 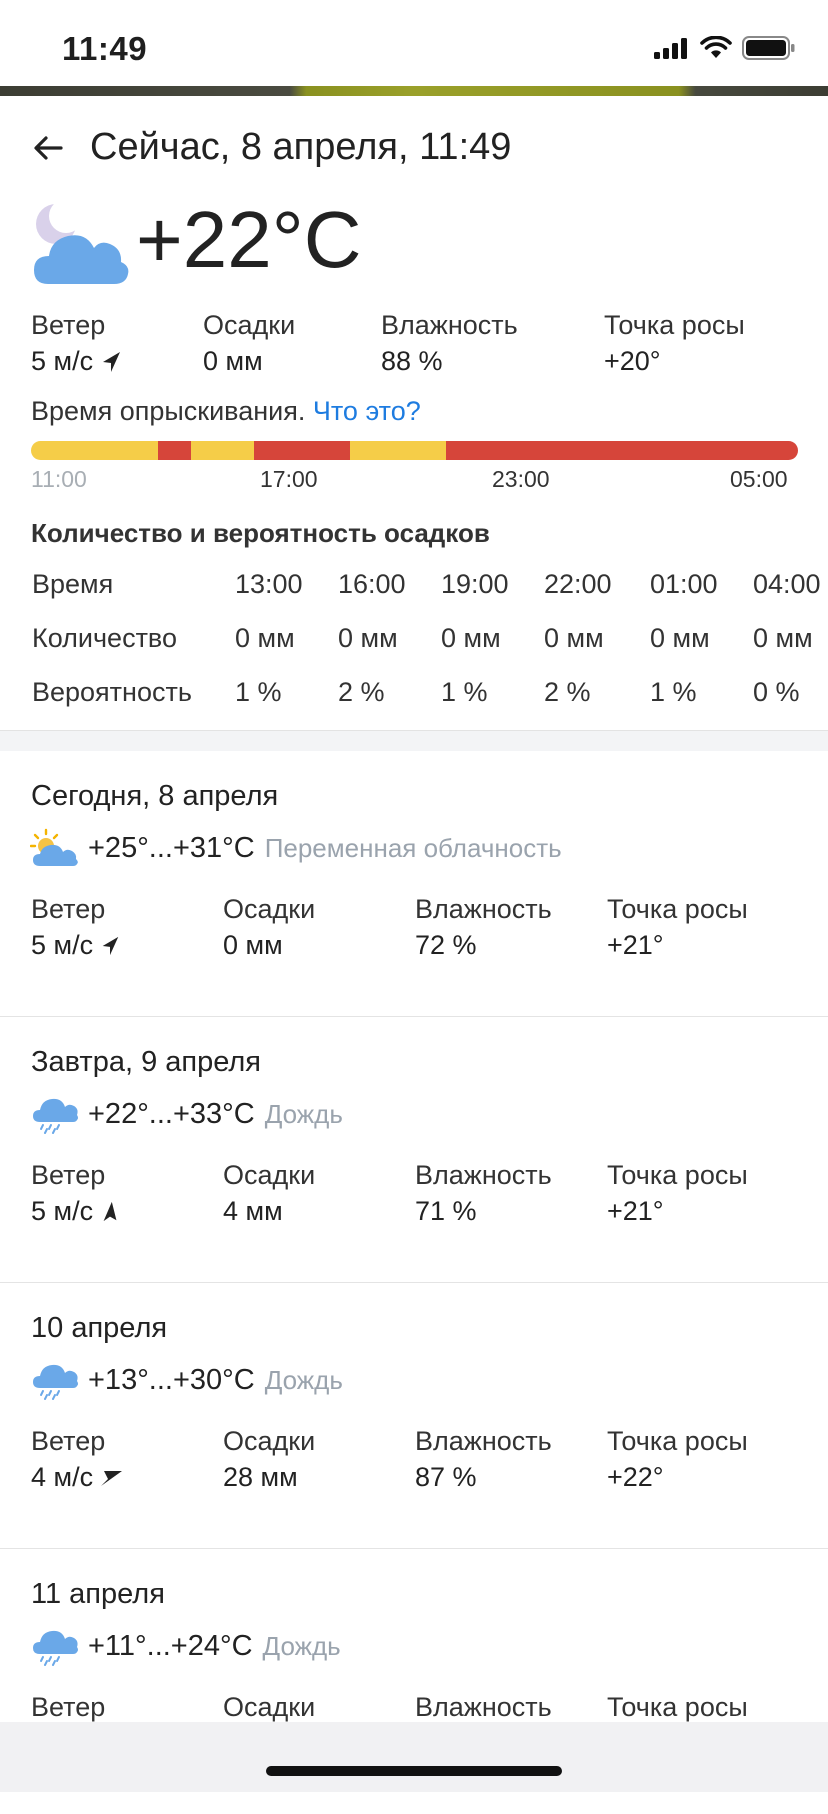 I want to click on stat-precipitation: Осадки 0 мм, so click(x=249, y=343).